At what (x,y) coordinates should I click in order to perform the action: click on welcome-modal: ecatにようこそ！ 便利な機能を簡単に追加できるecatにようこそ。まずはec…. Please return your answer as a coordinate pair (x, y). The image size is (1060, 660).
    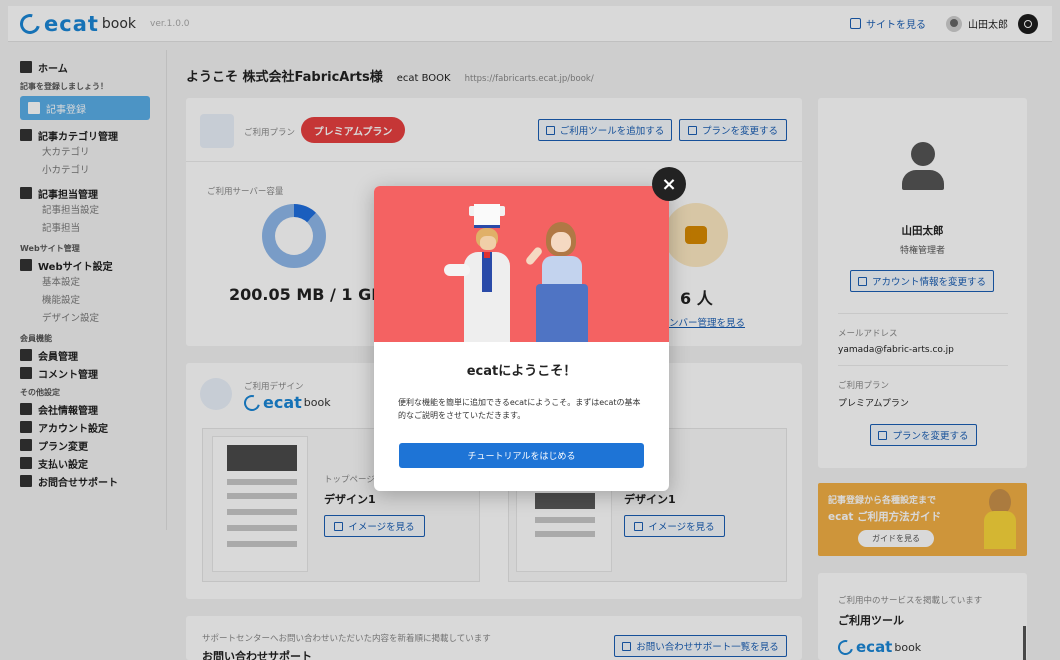
    Looking at the image, I should click on (521, 338).